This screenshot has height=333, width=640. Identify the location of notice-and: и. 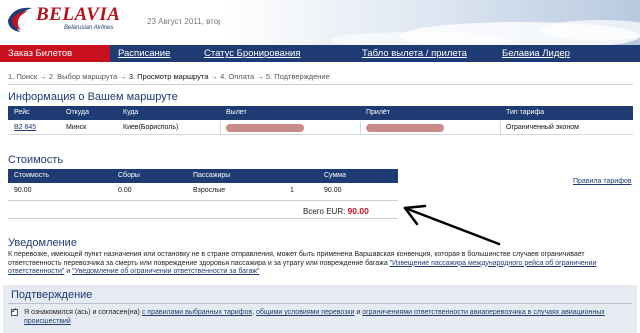
(68, 271).